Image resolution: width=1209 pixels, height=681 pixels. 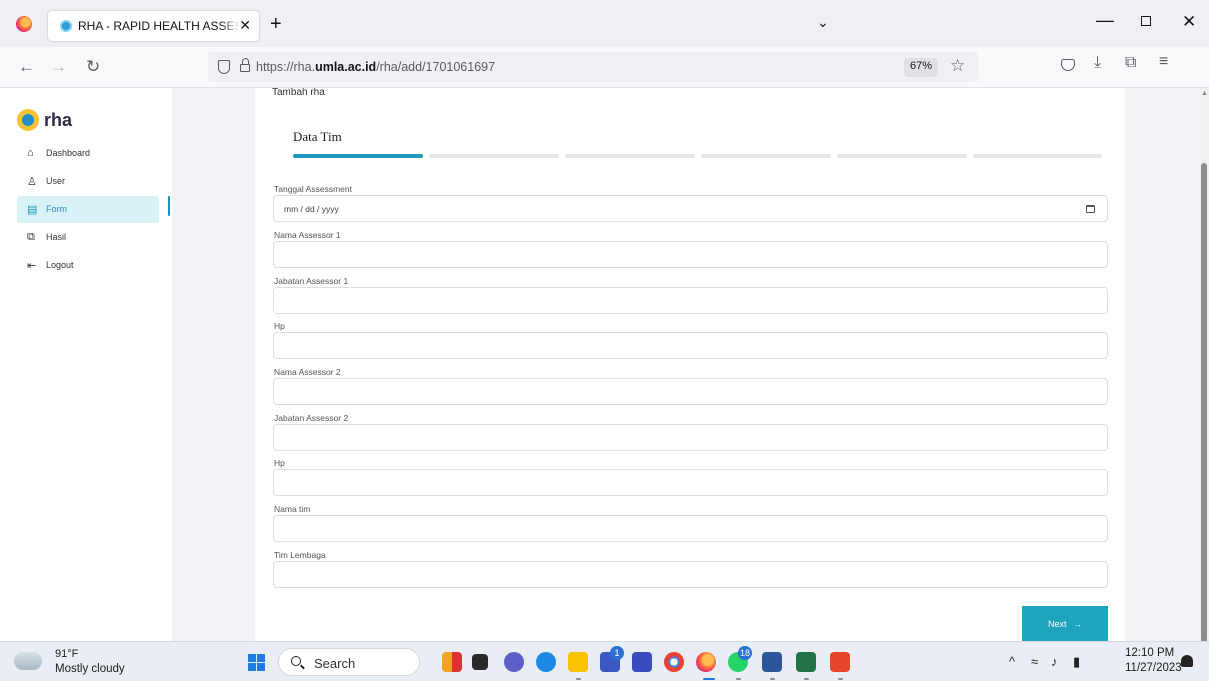 I want to click on next-button-label: Next, so click(x=1057, y=624).